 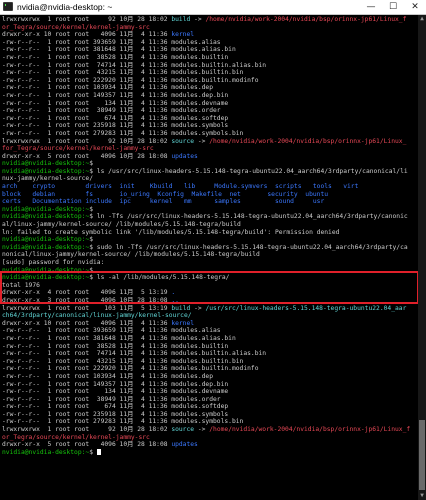 What do you see at coordinates (213, 7) in the screenshot?
I see `title-bar: nvidia@nvidia-desktop: ~ — ☐ ✕` at bounding box center [213, 7].